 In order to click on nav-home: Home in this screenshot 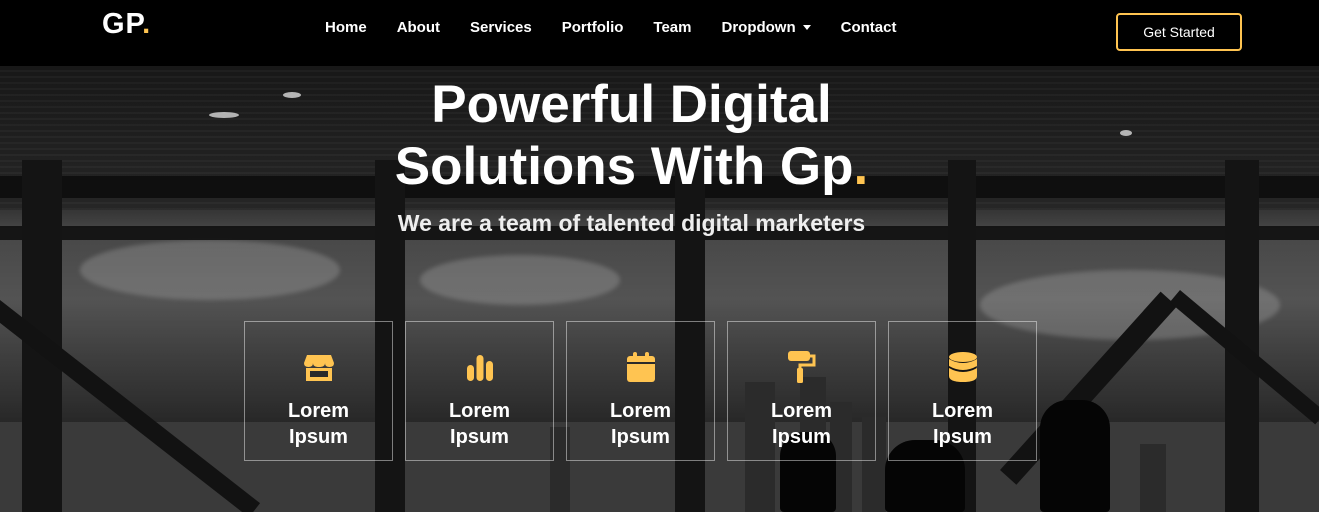, I will do `click(346, 27)`.